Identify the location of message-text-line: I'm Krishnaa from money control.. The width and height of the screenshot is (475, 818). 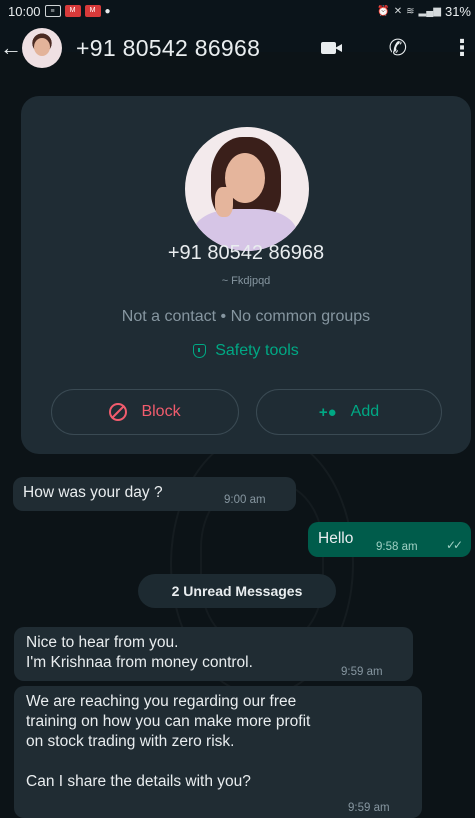
(139, 662).